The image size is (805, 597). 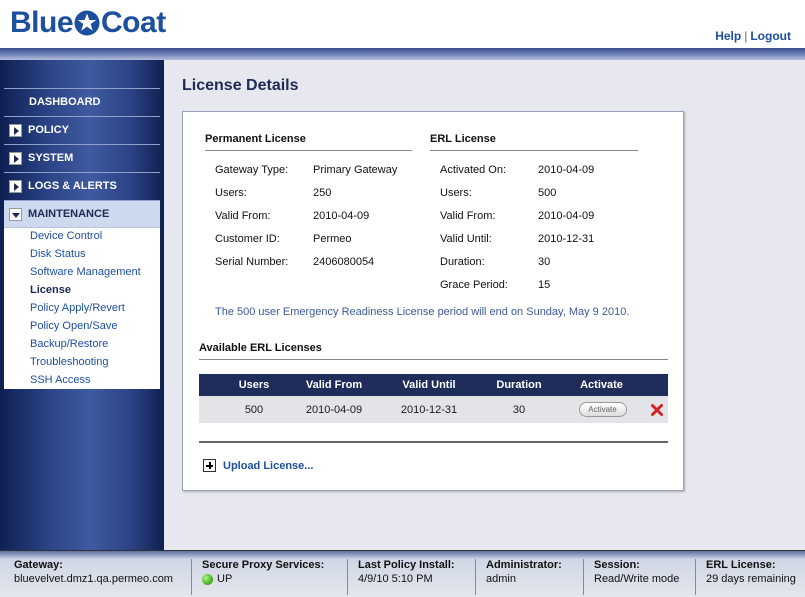 What do you see at coordinates (252, 262) in the screenshot?
I see `perm-serial-number-label: Serial Number:` at bounding box center [252, 262].